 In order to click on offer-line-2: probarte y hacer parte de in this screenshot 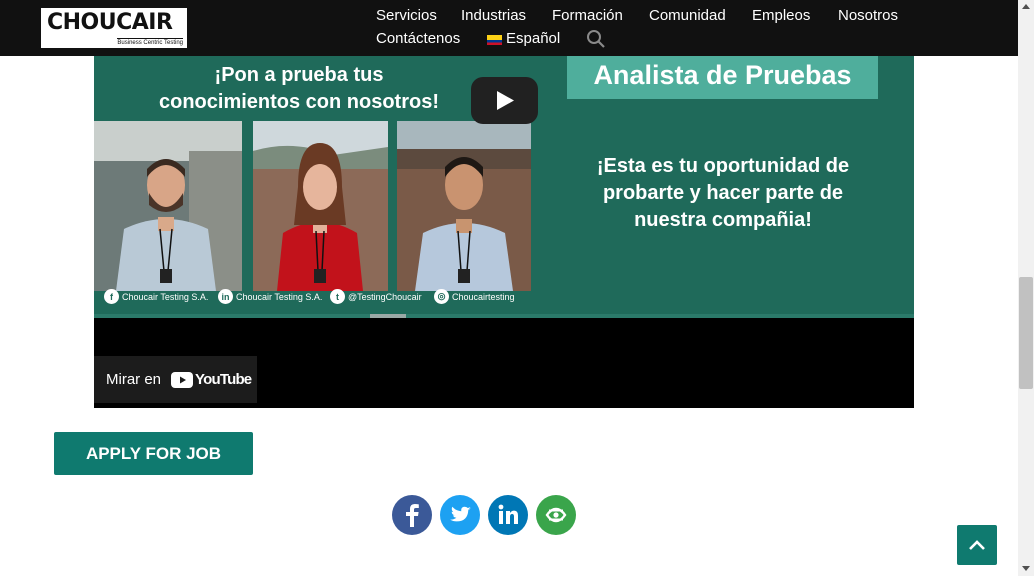, I will do `click(723, 193)`.